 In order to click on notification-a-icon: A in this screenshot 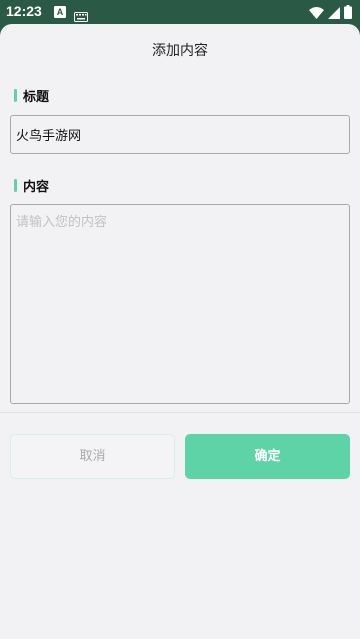, I will do `click(60, 12)`.